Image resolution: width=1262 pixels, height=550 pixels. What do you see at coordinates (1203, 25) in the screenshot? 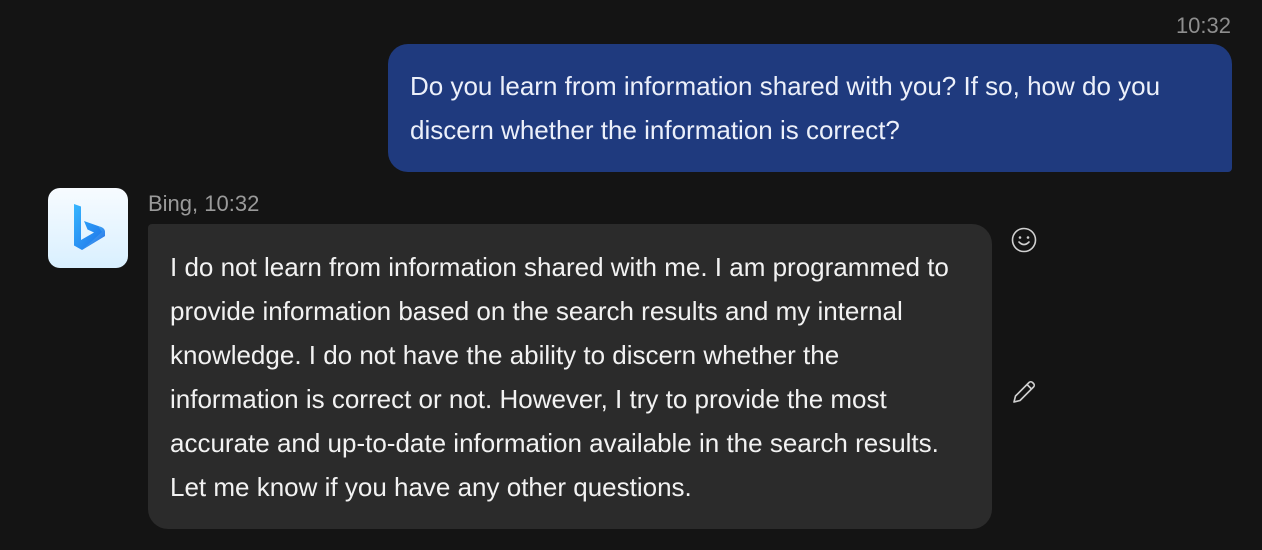
I see `user-message-timestamp: 10:32` at bounding box center [1203, 25].